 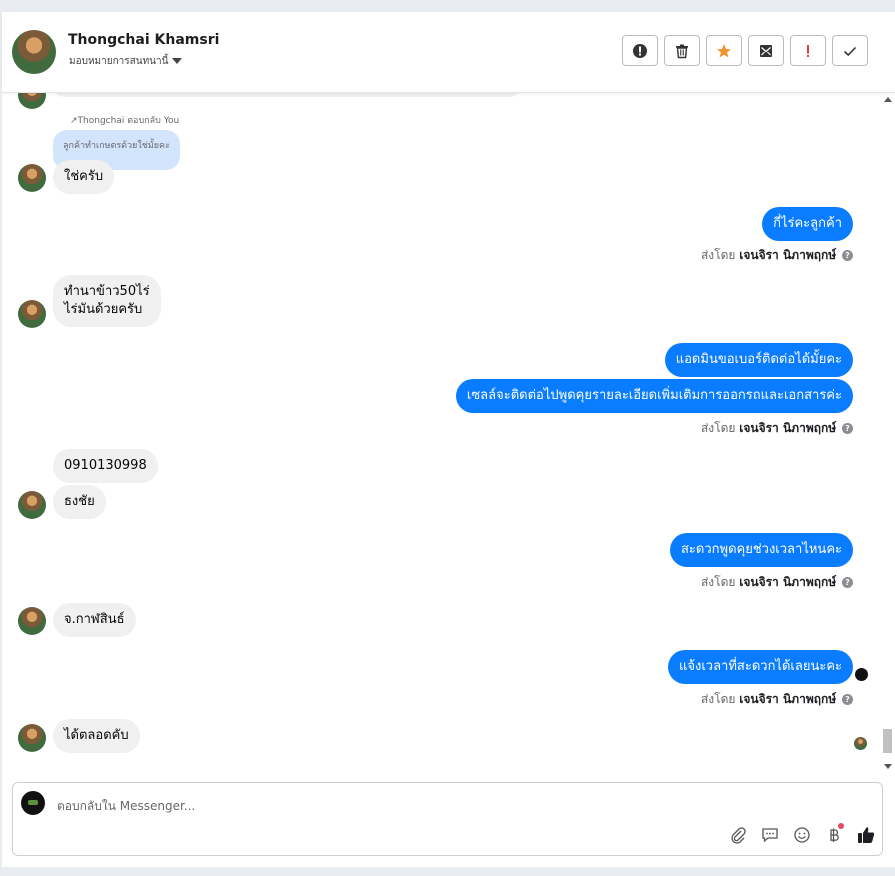 What do you see at coordinates (760, 667) in the screenshot?
I see `outgoing-message: แจ้งเวลาที่สะดวกได้เลยนะคะ` at bounding box center [760, 667].